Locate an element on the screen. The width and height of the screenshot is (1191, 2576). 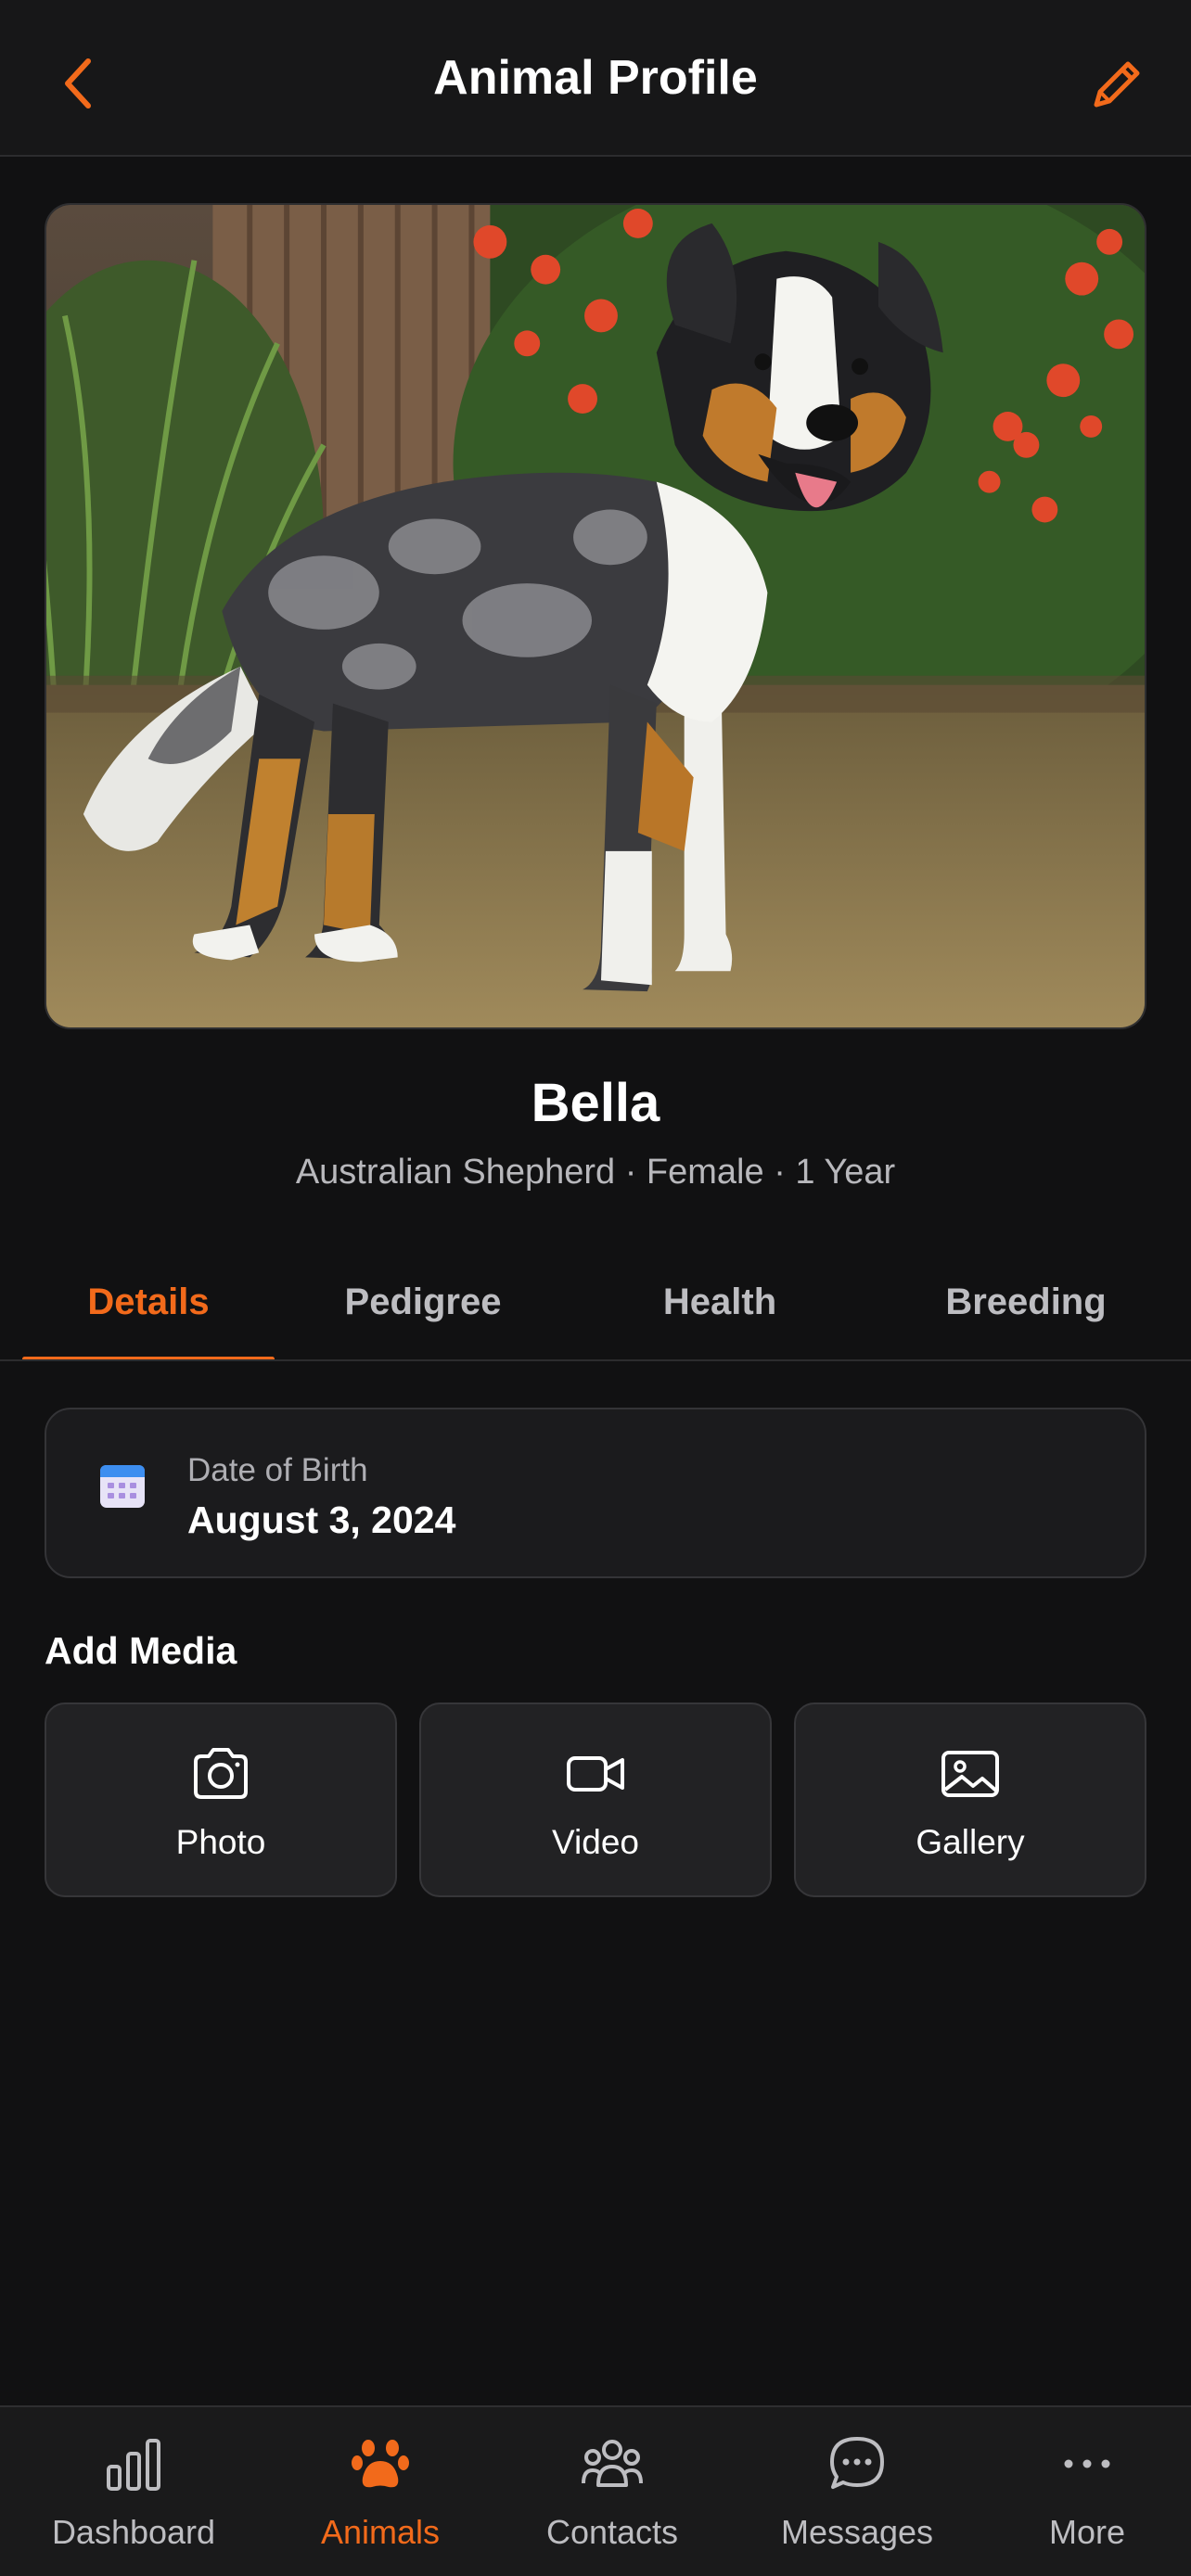
tab-pedigree: Pedigree is located at coordinates (423, 1311).